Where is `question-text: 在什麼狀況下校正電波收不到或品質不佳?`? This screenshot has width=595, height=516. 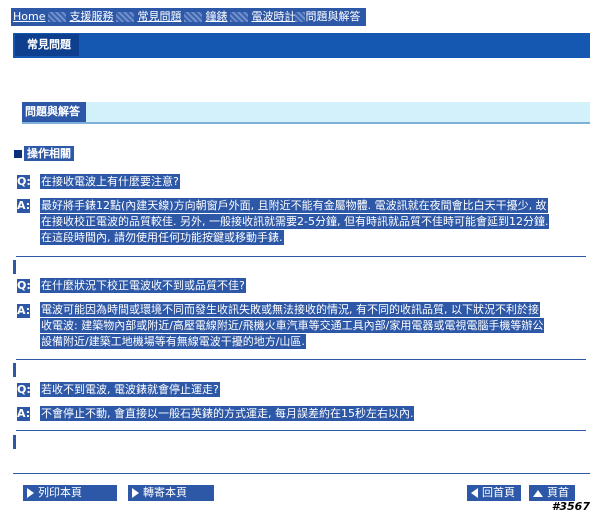
question-text: 在什麼狀況下校正電波收不到或品質不佳? is located at coordinates (143, 286).